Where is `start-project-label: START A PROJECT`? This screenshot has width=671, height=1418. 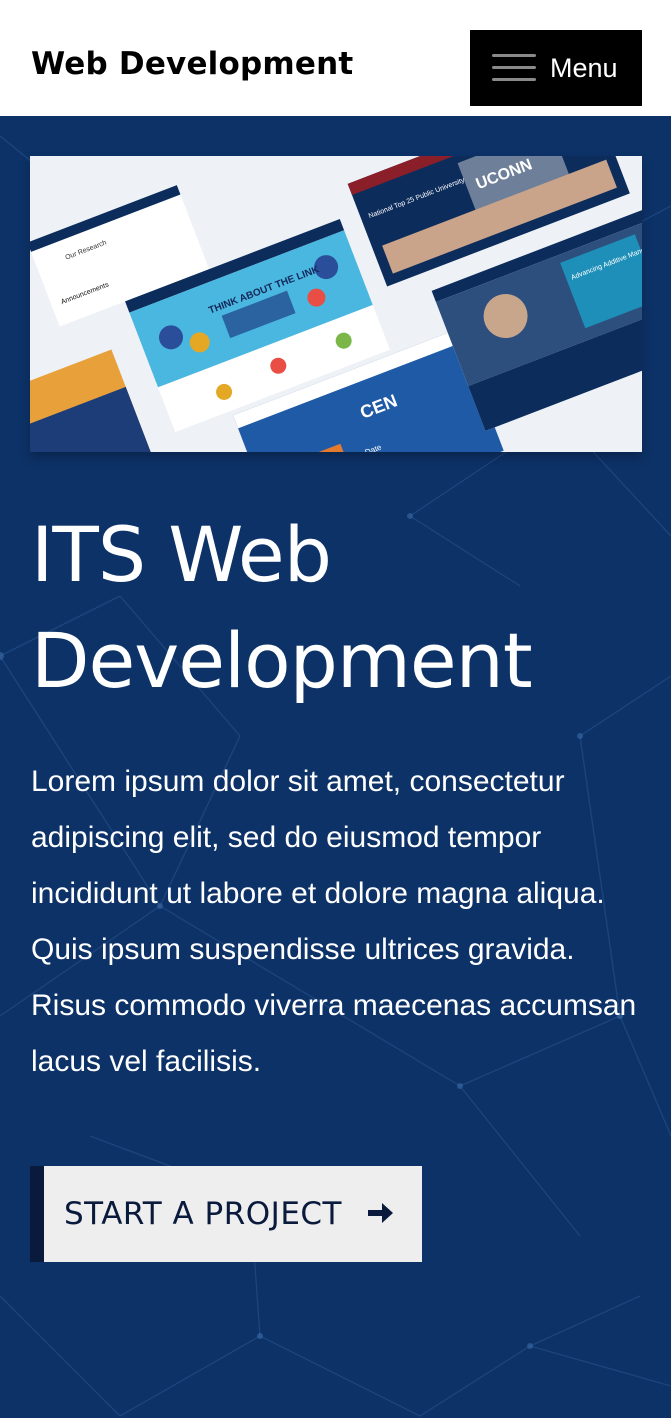
start-project-label: START A PROJECT is located at coordinates (203, 1214).